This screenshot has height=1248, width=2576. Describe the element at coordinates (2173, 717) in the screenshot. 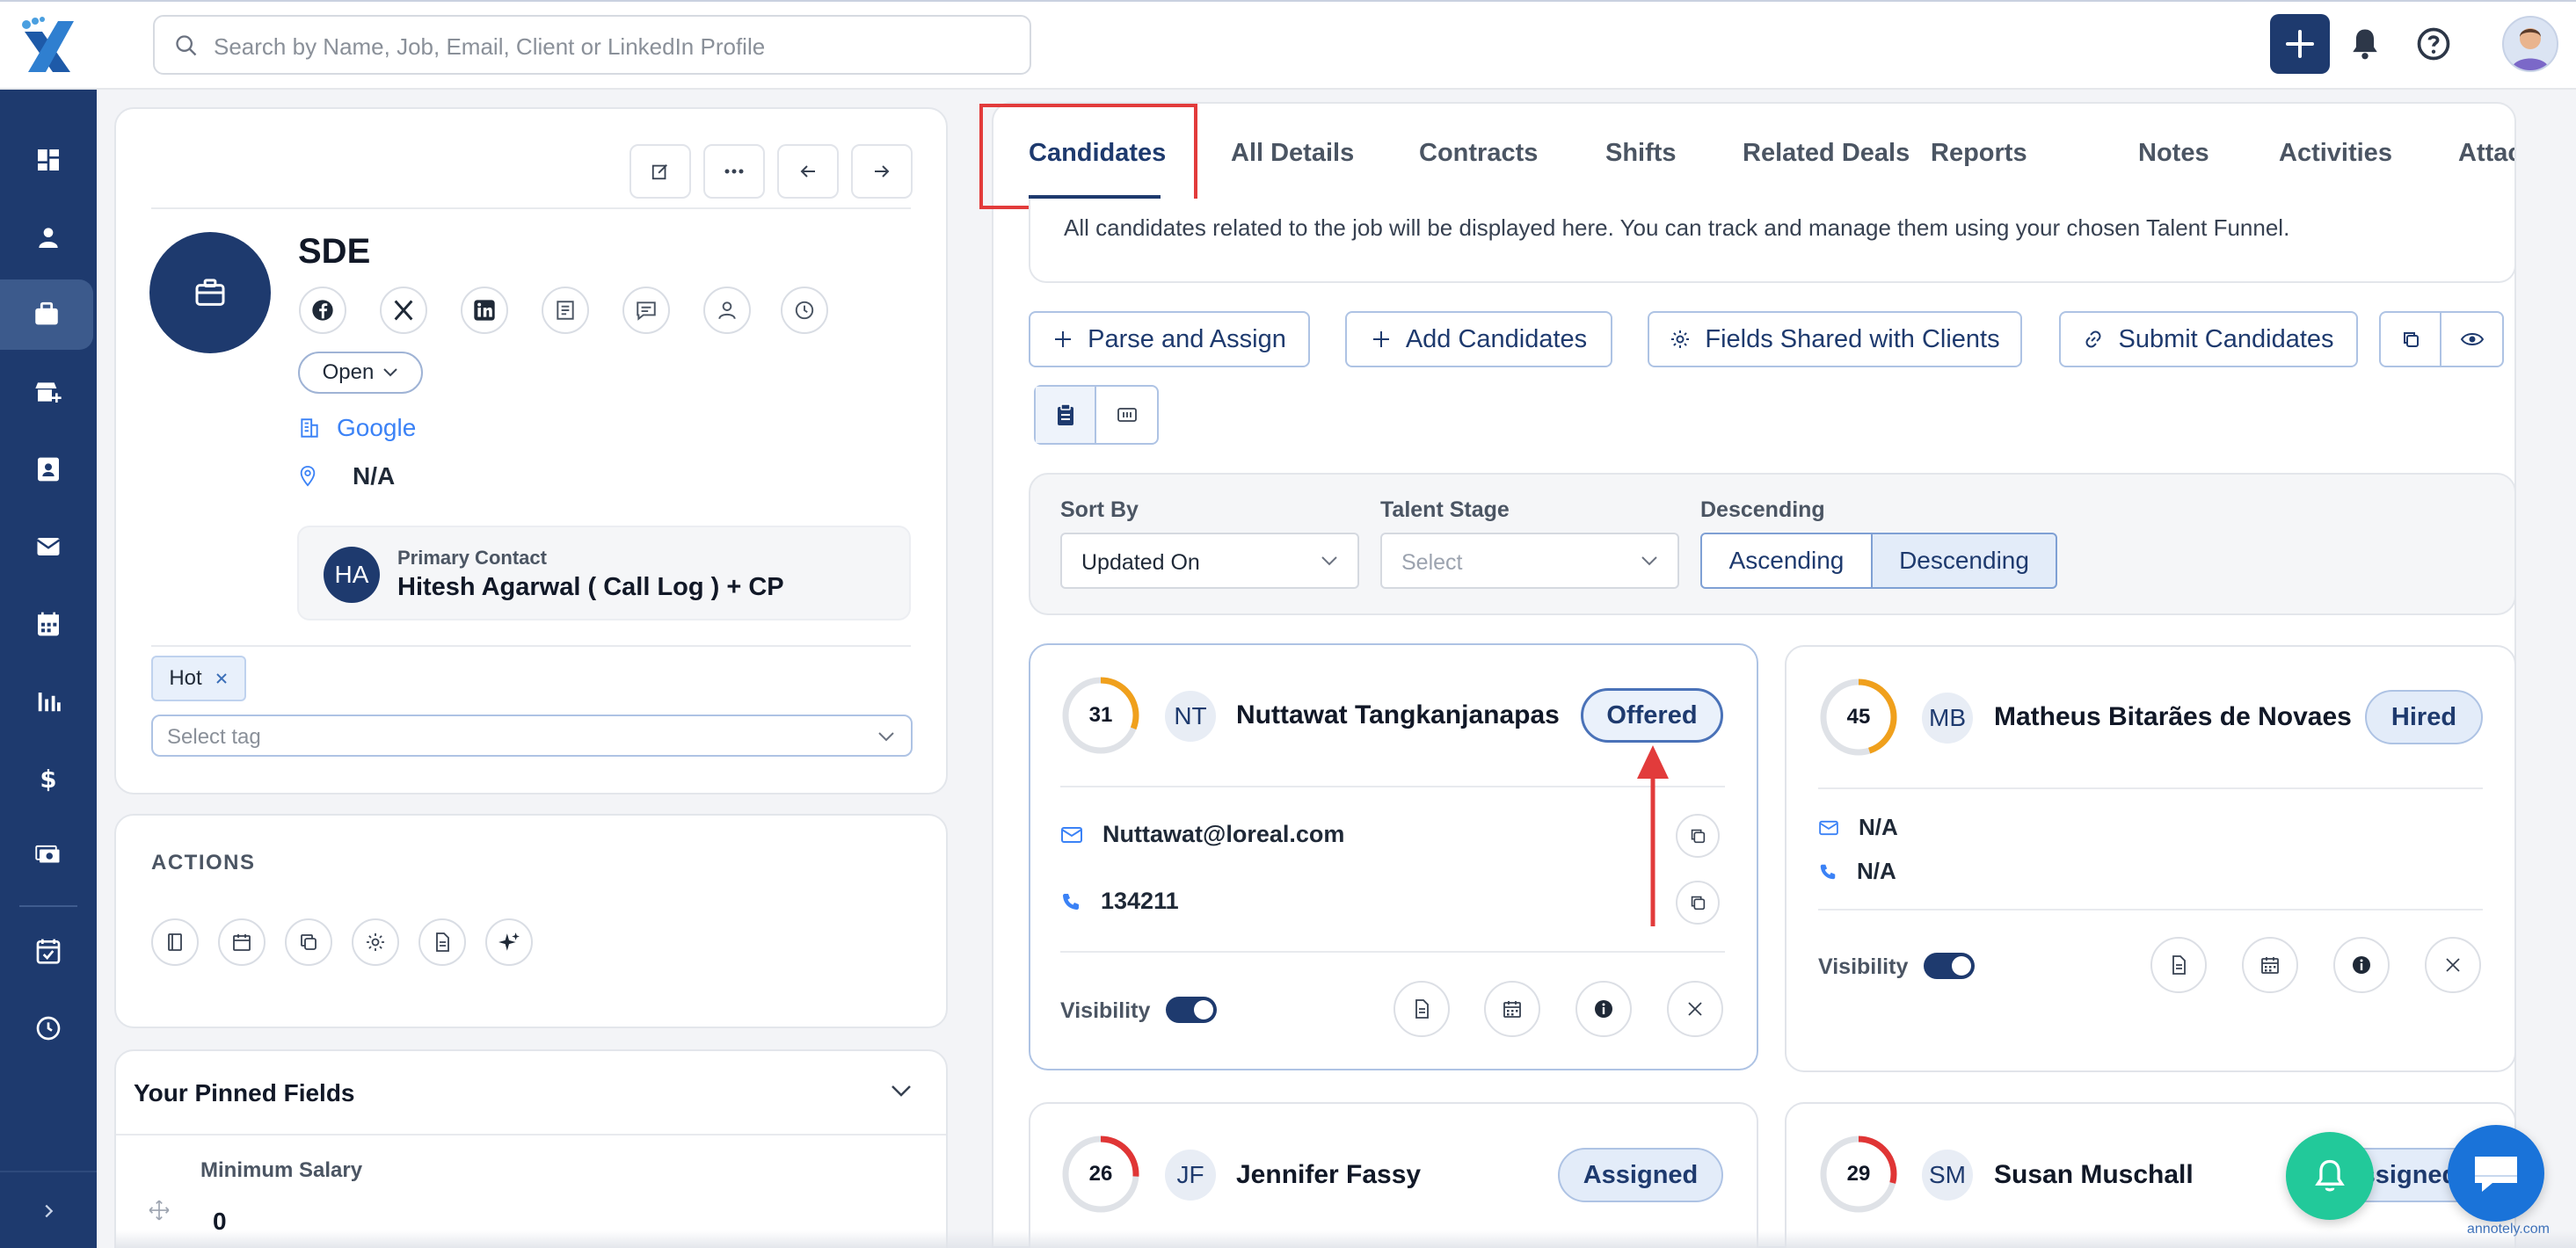

I see `candidate-name: Matheus Bitarães de Novaes` at that location.